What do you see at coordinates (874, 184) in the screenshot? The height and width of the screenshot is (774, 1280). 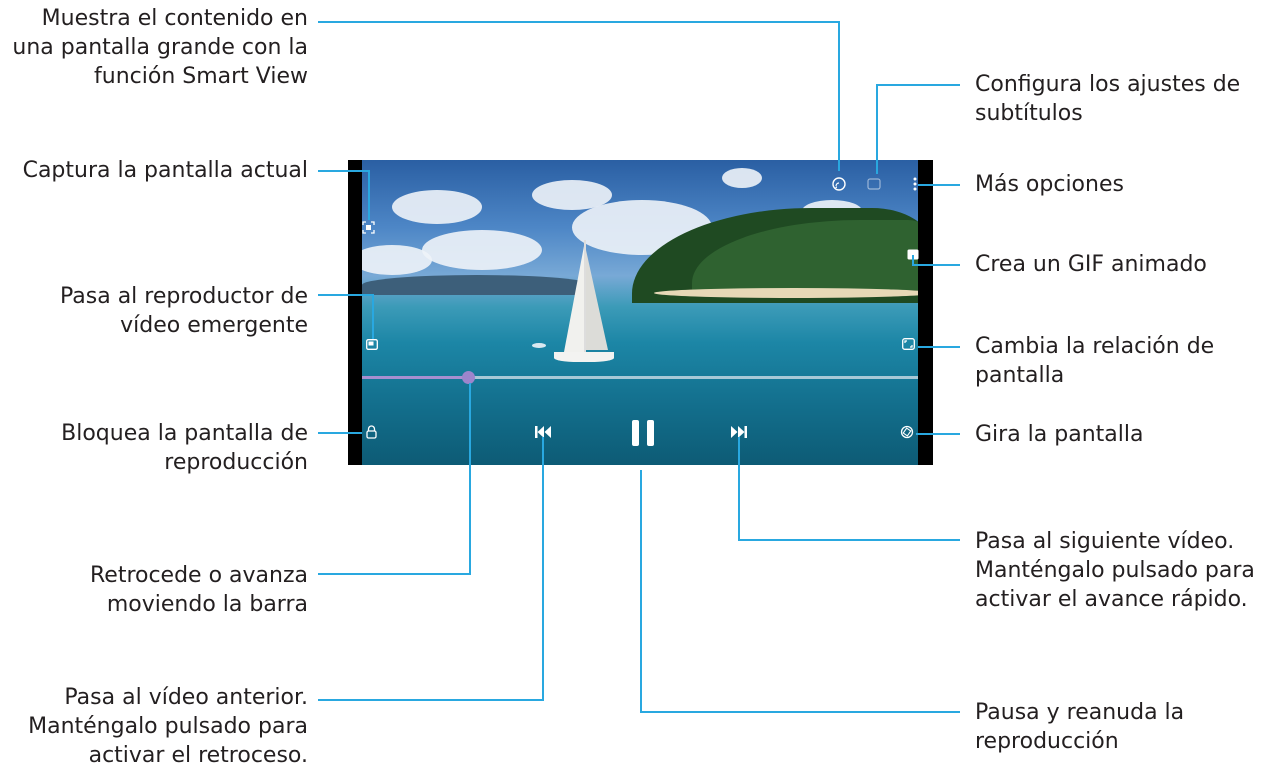 I see `subtitles-icon` at bounding box center [874, 184].